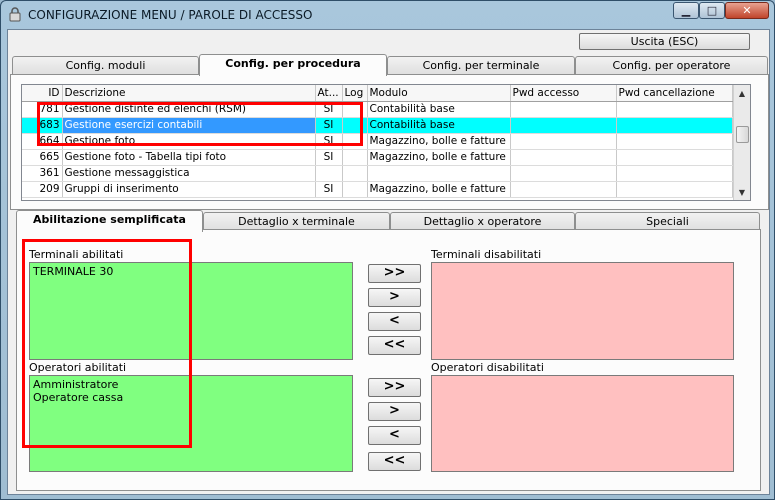  Describe the element at coordinates (170, 15) in the screenshot. I see `window-title: CONFIGURAZIONE MENU / PAROLE DI ACCESSO` at that location.